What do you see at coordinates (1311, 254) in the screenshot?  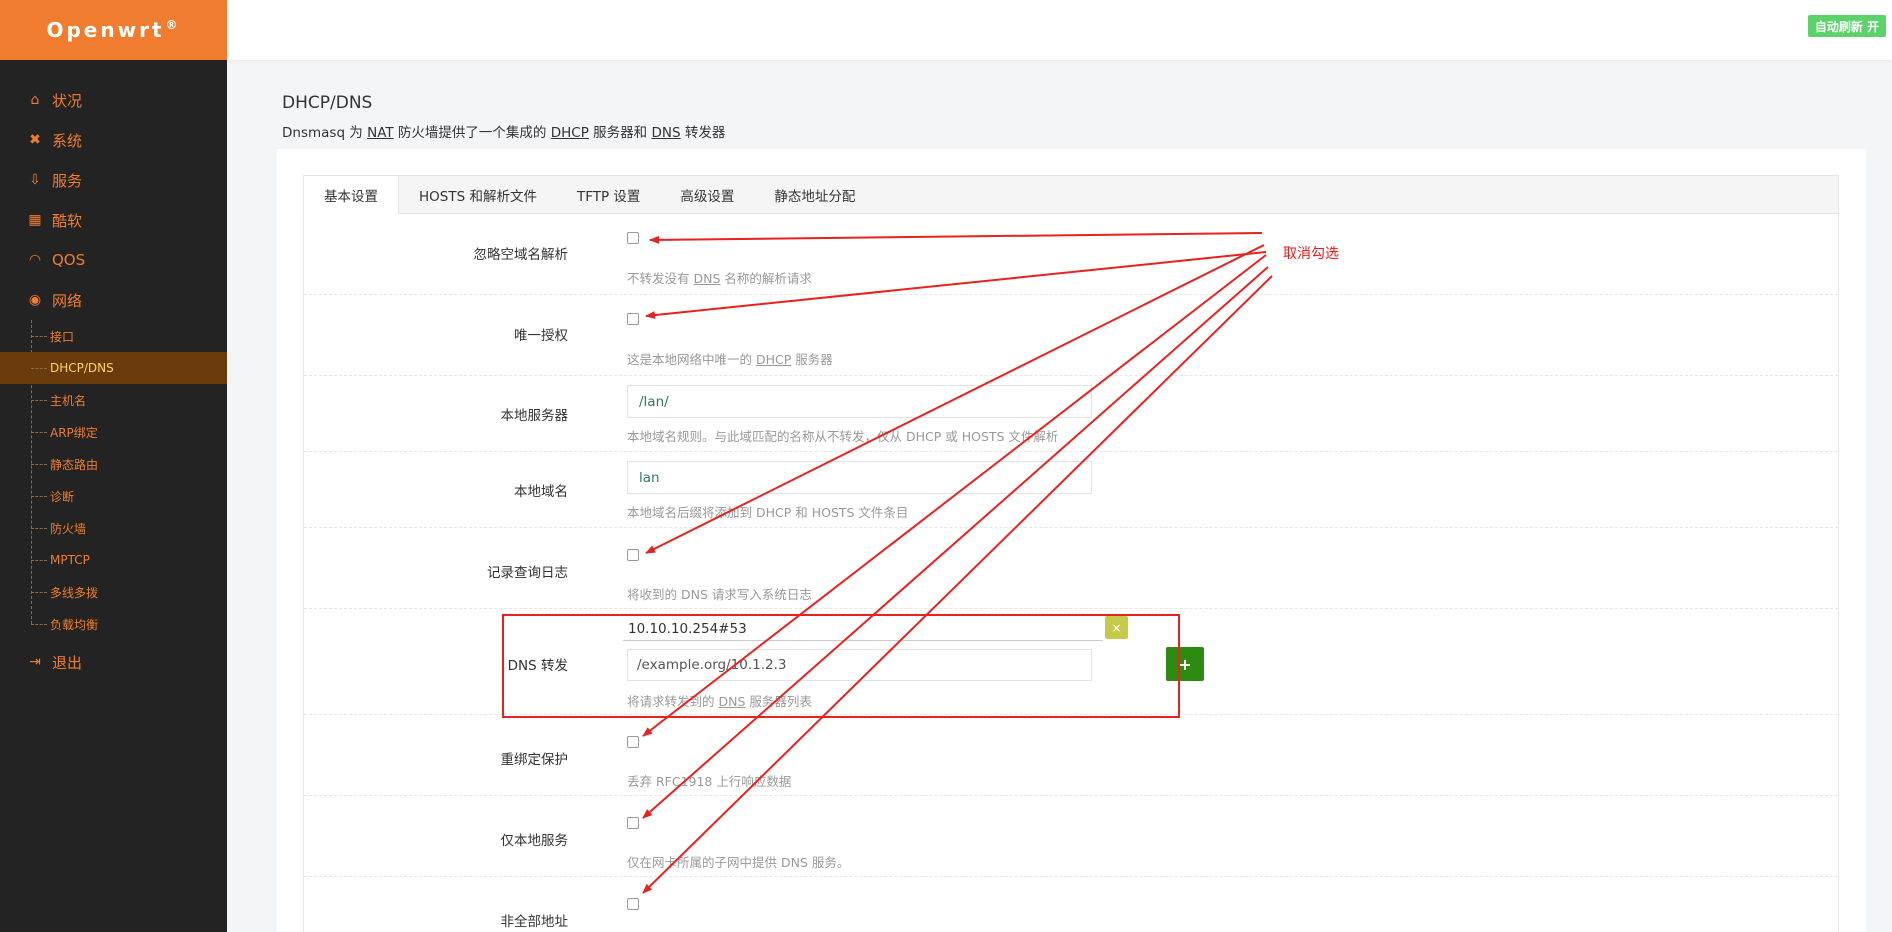 I see `annotation-label: 取消勾选` at bounding box center [1311, 254].